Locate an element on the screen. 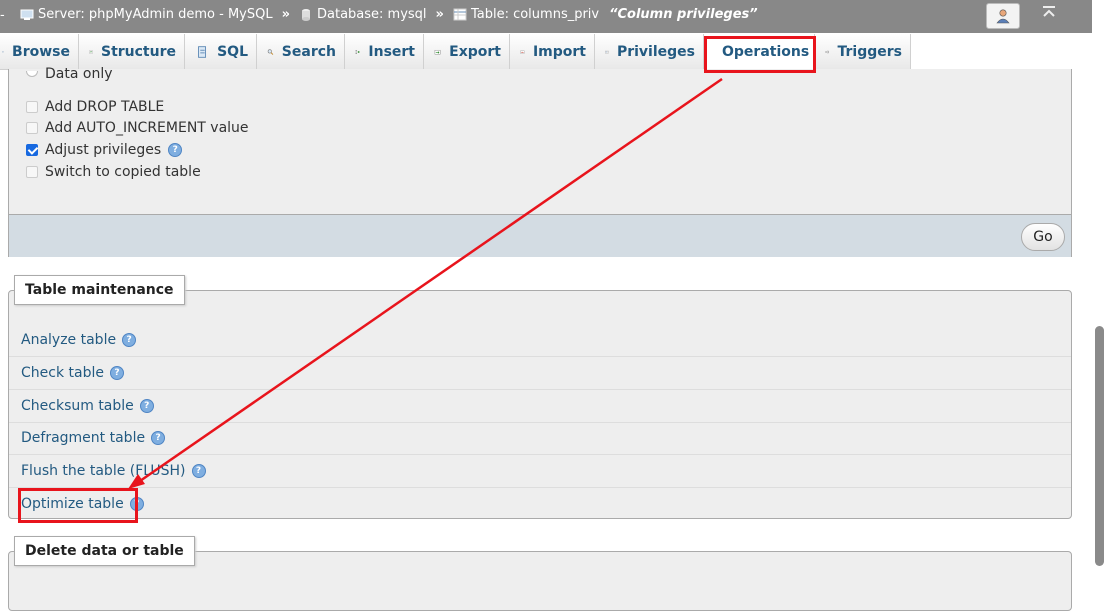 Image resolution: width=1110 pixels, height=611 pixels. add-auto-increment-option: Add AUTO_INCREMENT value is located at coordinates (137, 128).